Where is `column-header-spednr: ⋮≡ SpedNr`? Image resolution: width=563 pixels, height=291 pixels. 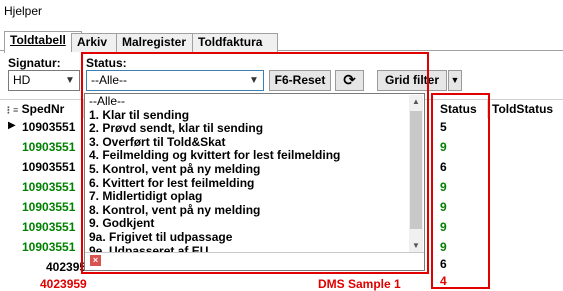
column-header-spednr: ⋮≡ SpedNr is located at coordinates (42, 109).